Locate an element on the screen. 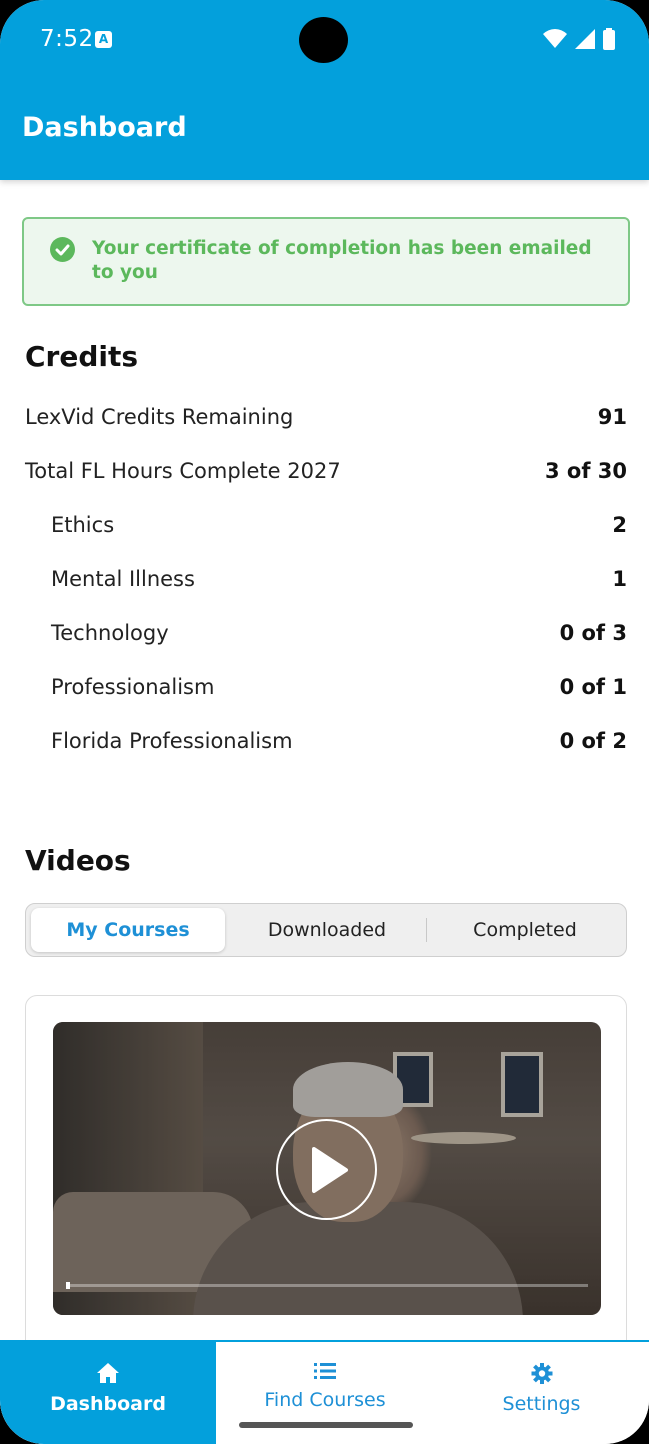  credit-label: LexVid Credits Remaining is located at coordinates (159, 417).